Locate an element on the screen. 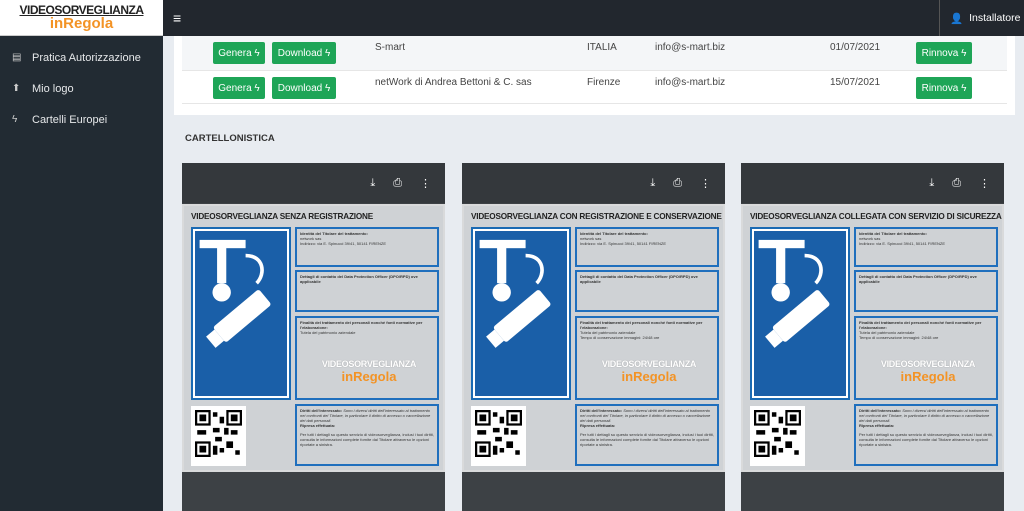  sidebar-item-label: Pratica Autorizzazione is located at coordinates (86, 57).